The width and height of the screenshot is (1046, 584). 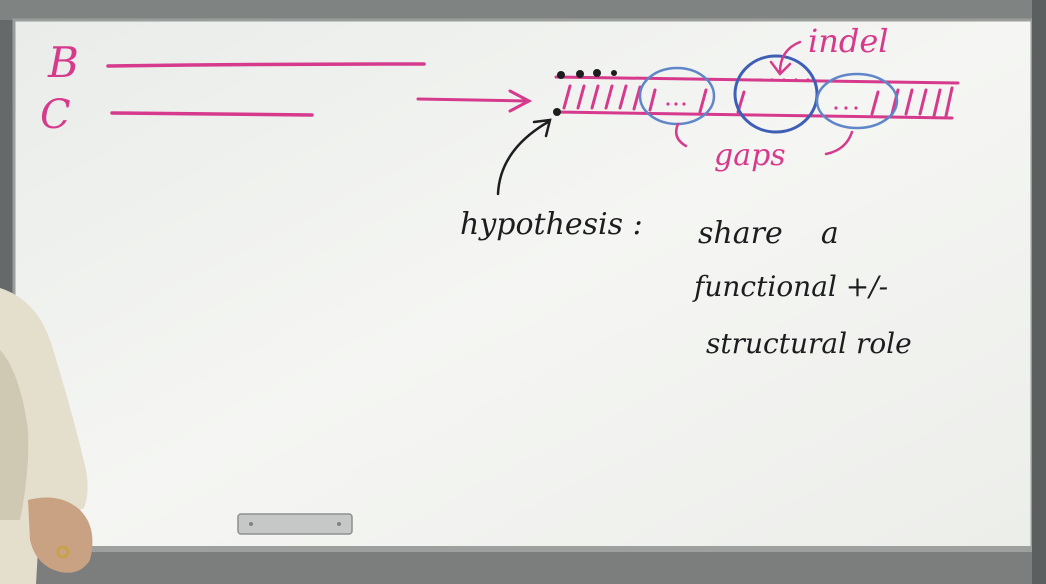 I want to click on tray-lip, so click(x=523, y=549).